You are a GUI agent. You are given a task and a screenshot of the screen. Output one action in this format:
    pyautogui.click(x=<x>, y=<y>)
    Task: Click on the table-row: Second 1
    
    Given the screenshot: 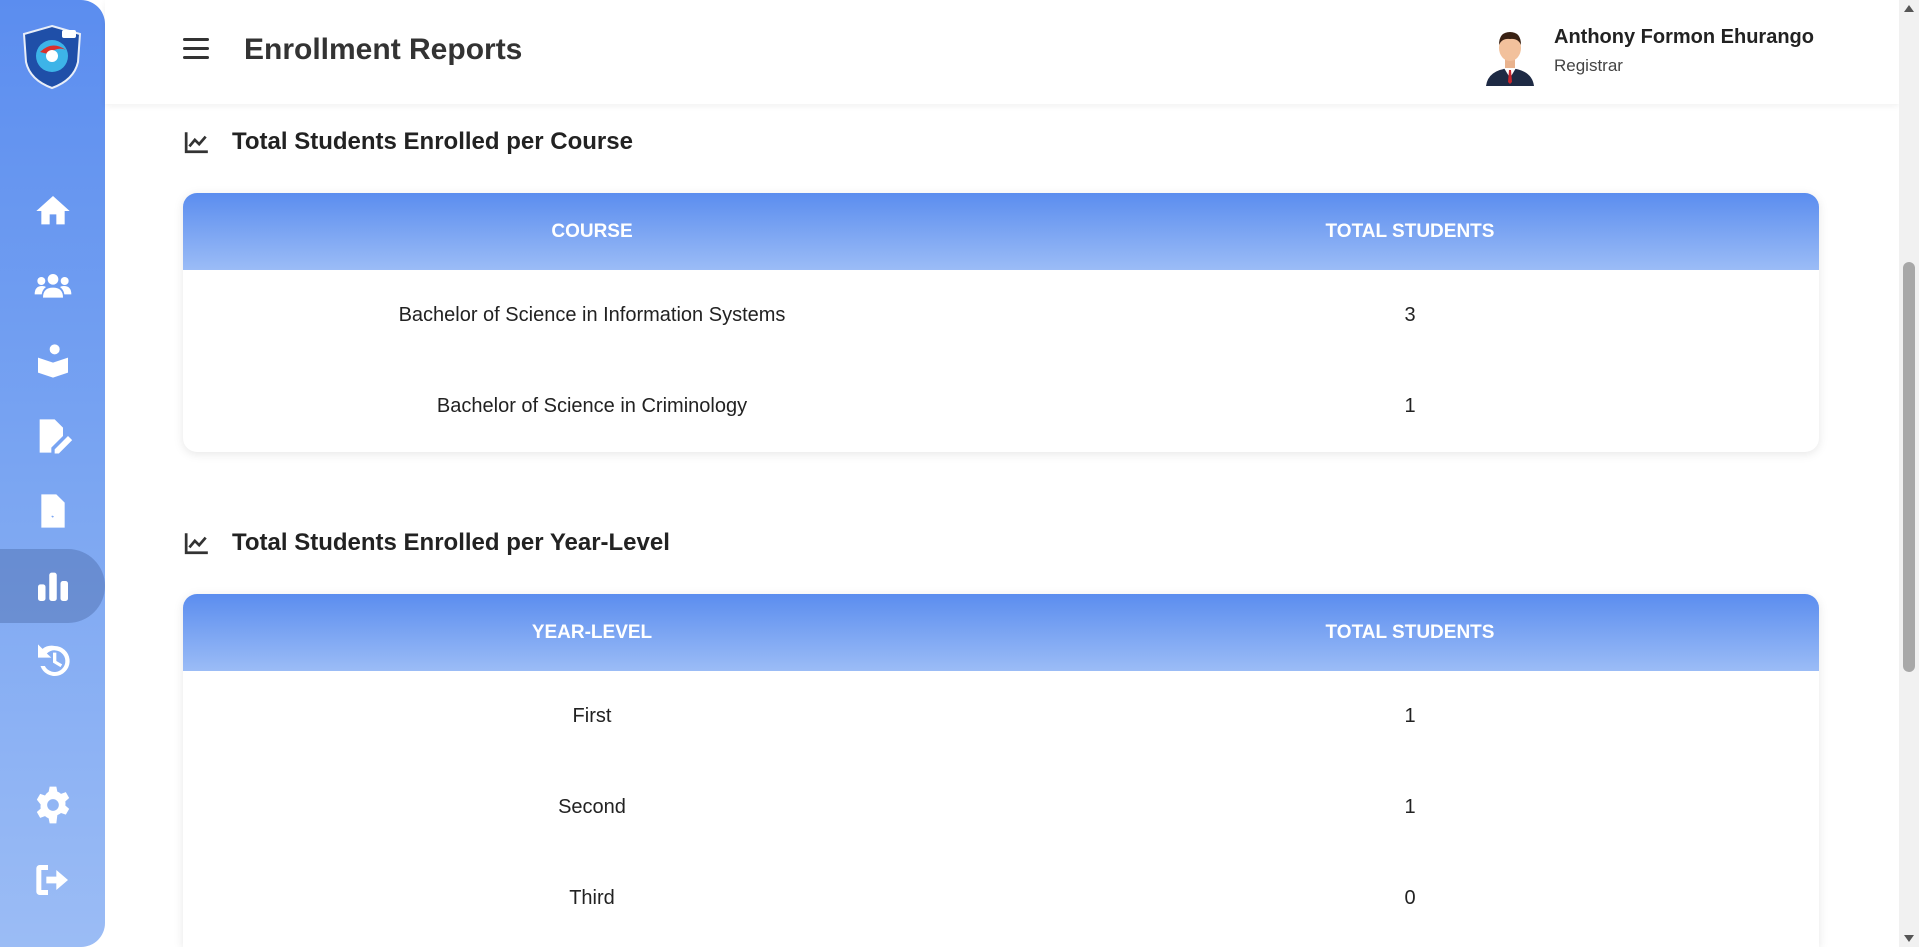 What is the action you would take?
    pyautogui.click(x=1001, y=807)
    